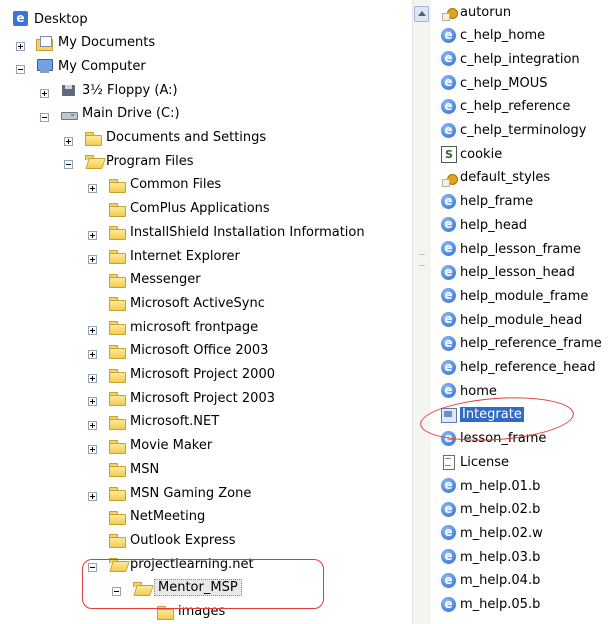  Describe the element at coordinates (500, 581) in the screenshot. I see `file-item-label: m_help.04.b` at that location.